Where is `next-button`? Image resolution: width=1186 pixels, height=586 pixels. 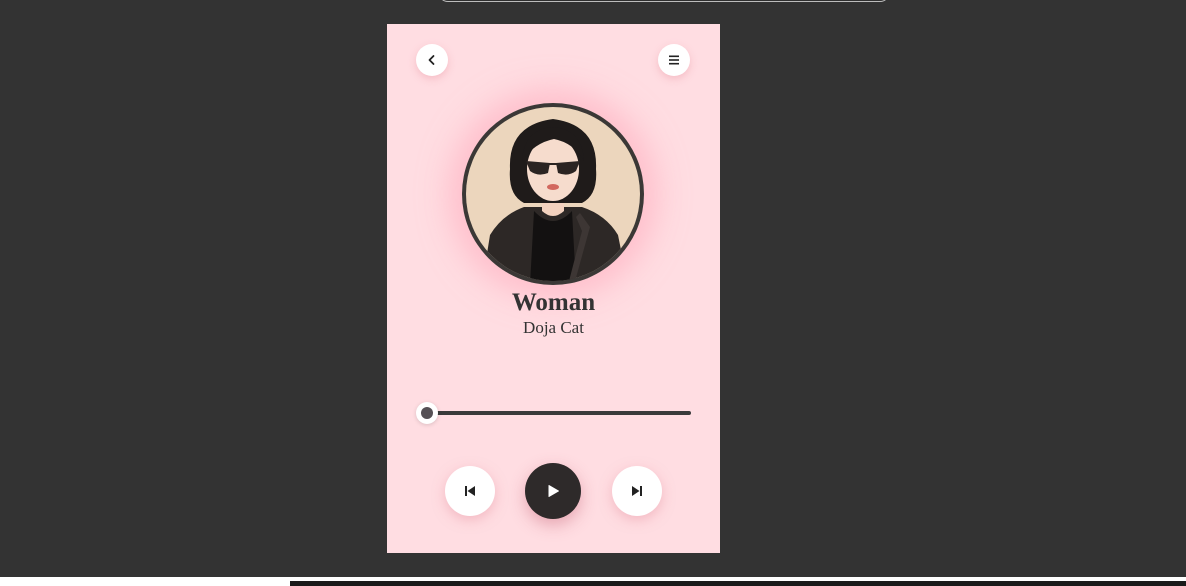 next-button is located at coordinates (637, 491).